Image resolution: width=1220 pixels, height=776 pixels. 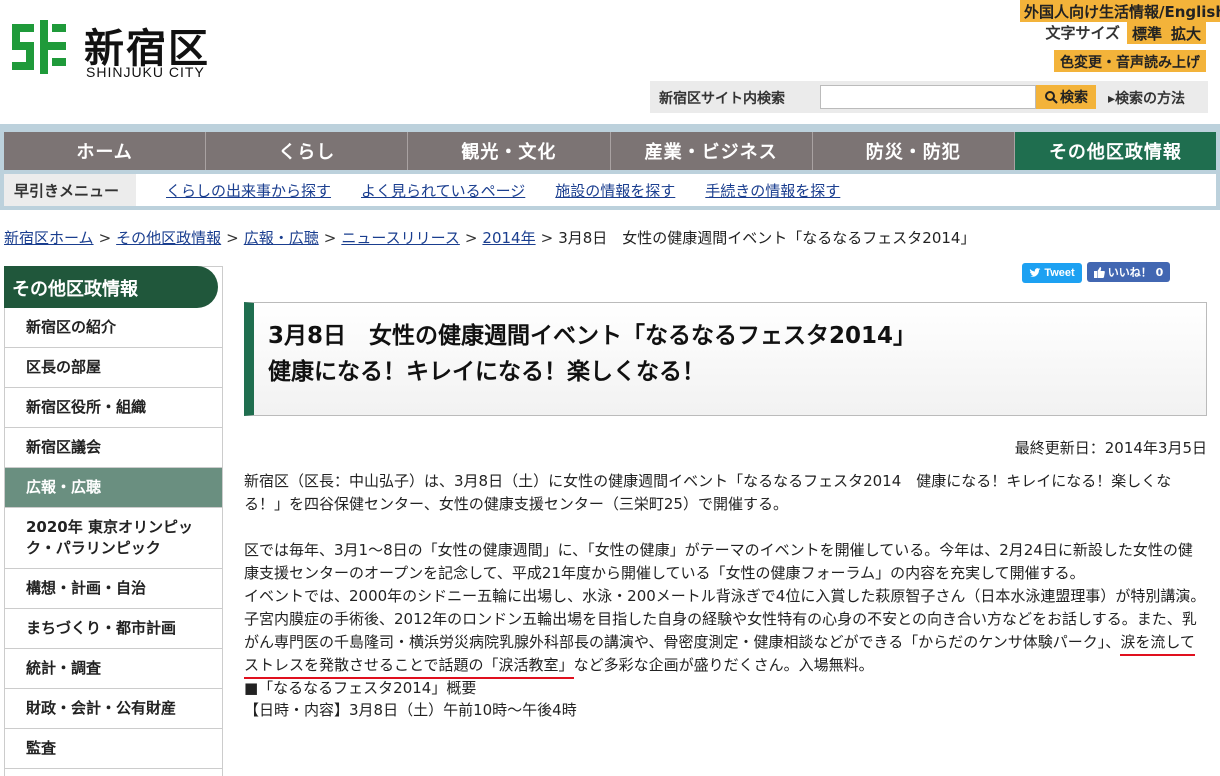 What do you see at coordinates (443, 190) in the screenshot?
I see `quick-link-popular-pages: よく見られているページ` at bounding box center [443, 190].